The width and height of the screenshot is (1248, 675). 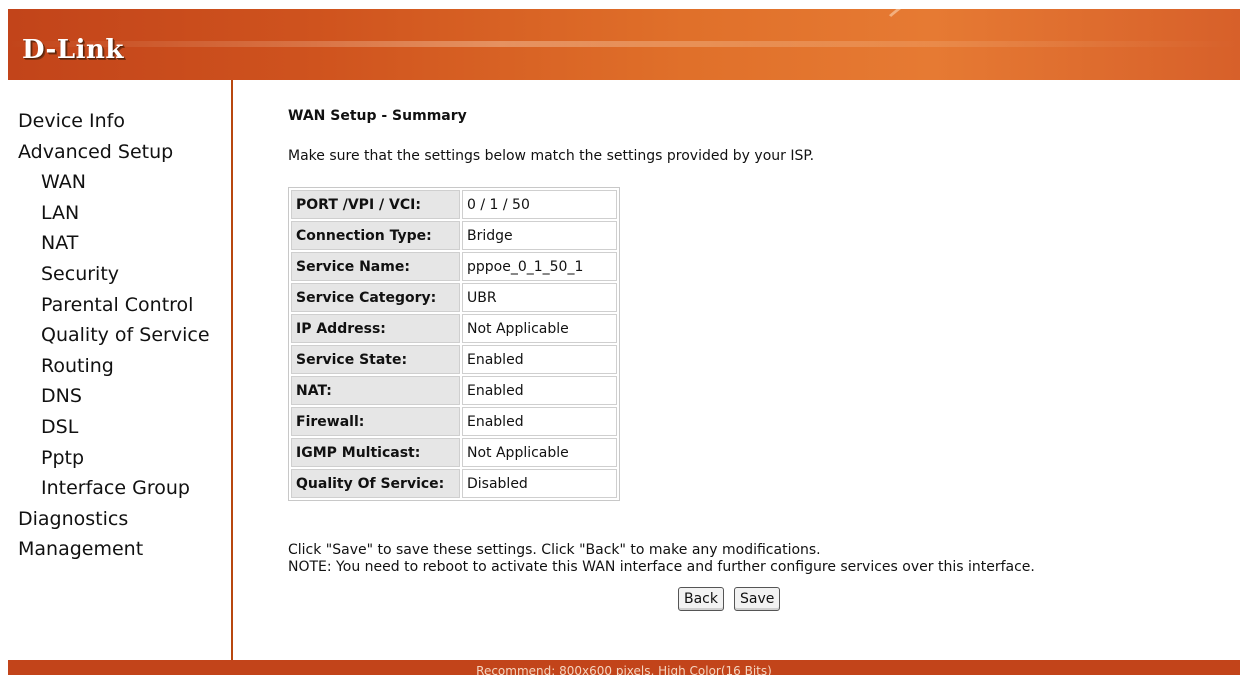 I want to click on table-row: IGMP Multicast: Not Applicable, so click(x=454, y=452).